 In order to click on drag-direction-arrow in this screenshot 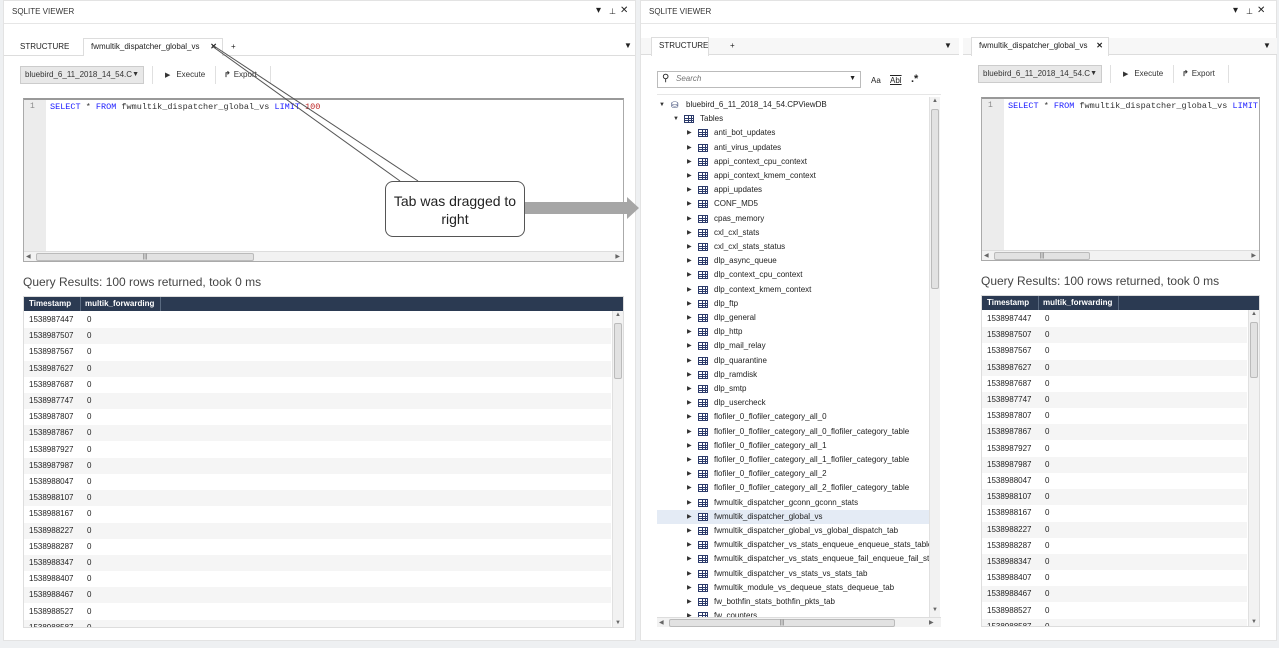, I will do `click(582, 208)`.